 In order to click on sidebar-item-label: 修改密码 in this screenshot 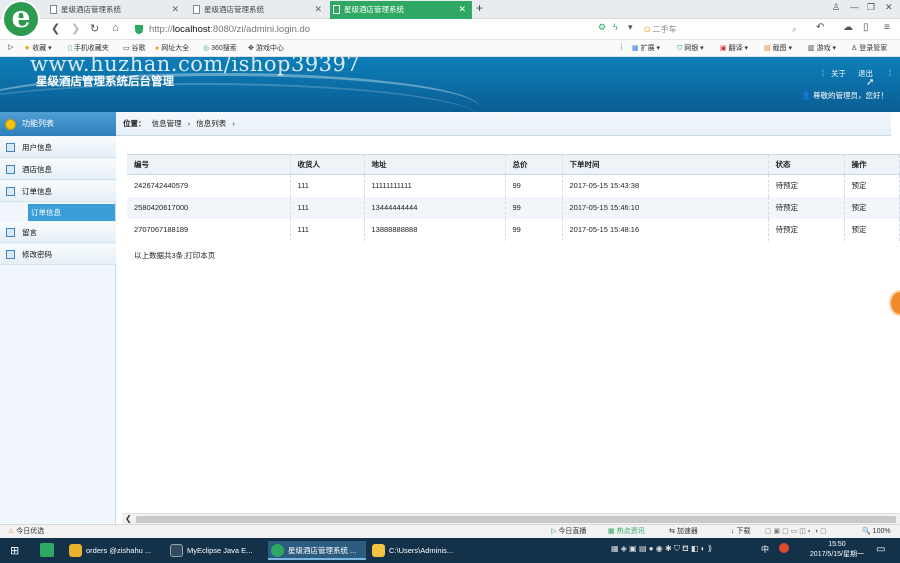, I will do `click(37, 254)`.